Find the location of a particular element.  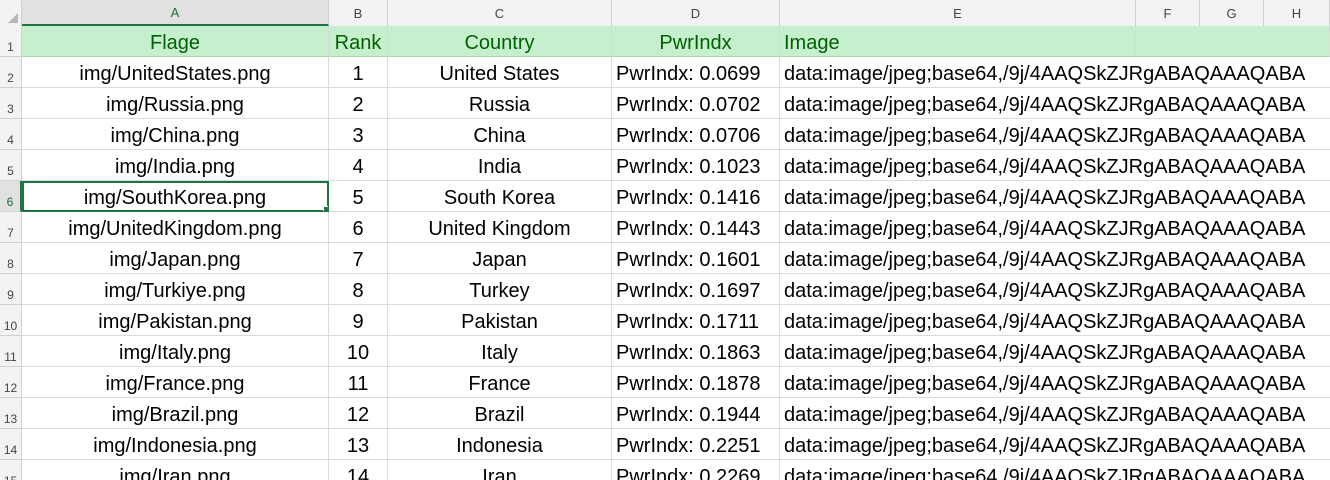

cell-country: South Korea is located at coordinates (500, 196).